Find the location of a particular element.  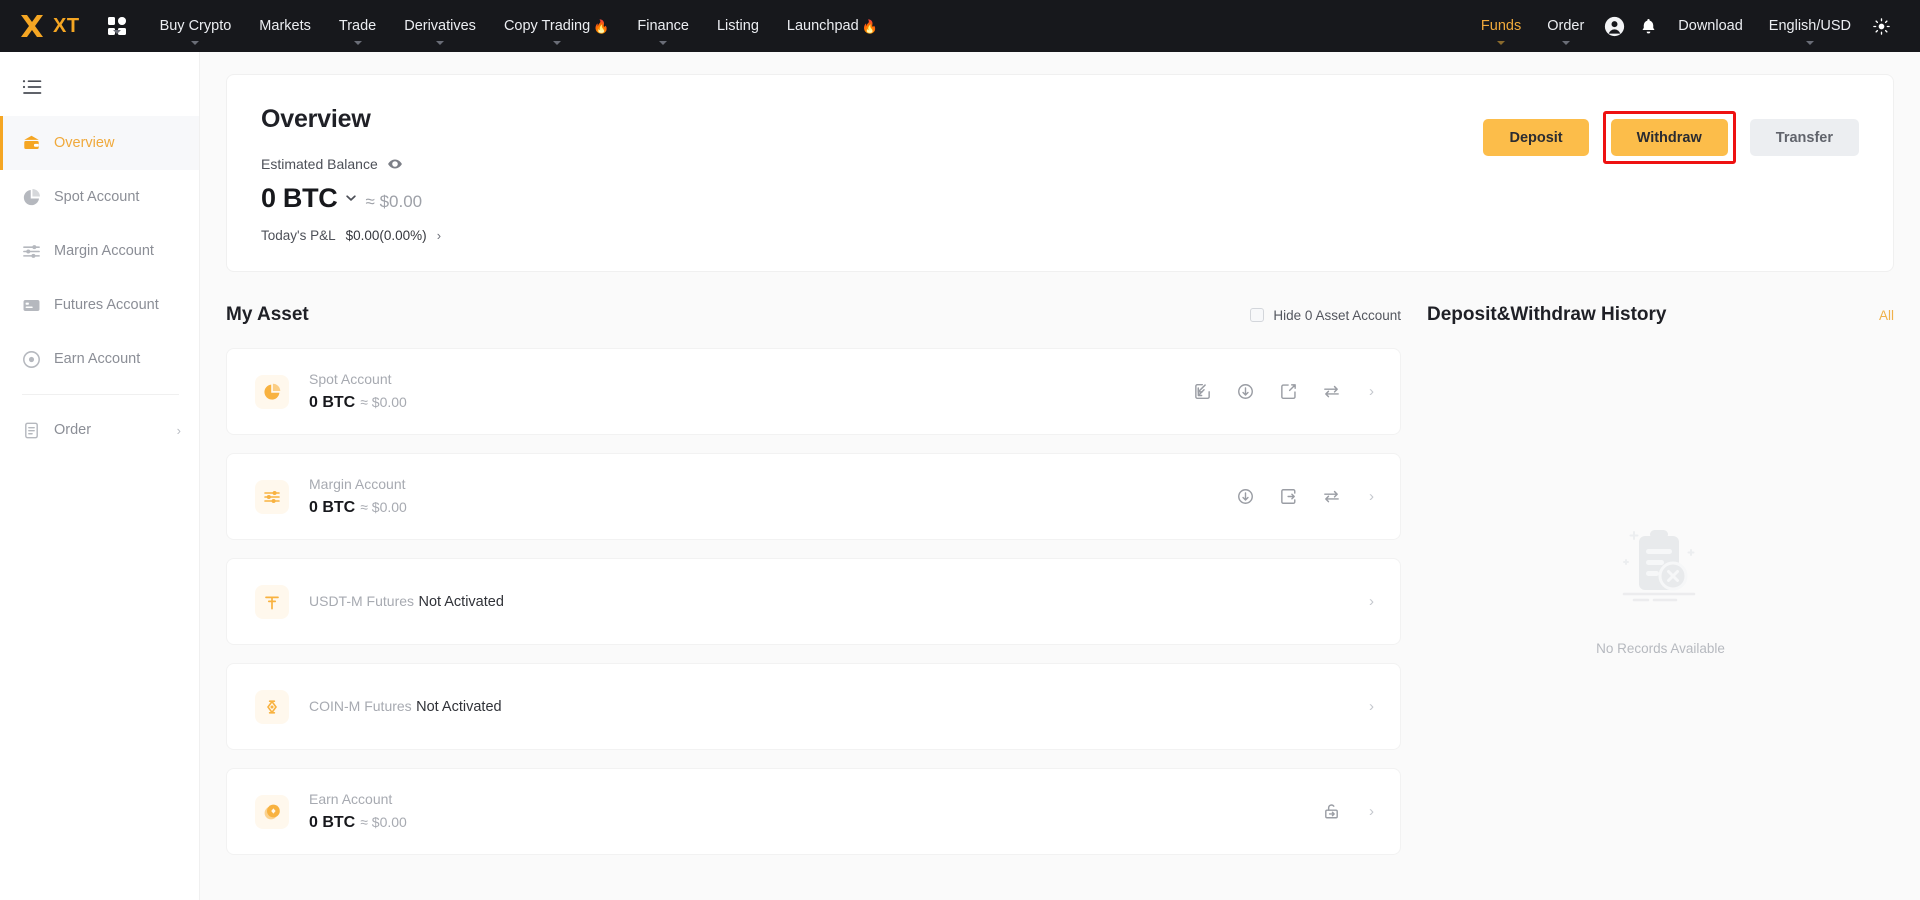

nav-item-trade: Trade is located at coordinates (357, 26).